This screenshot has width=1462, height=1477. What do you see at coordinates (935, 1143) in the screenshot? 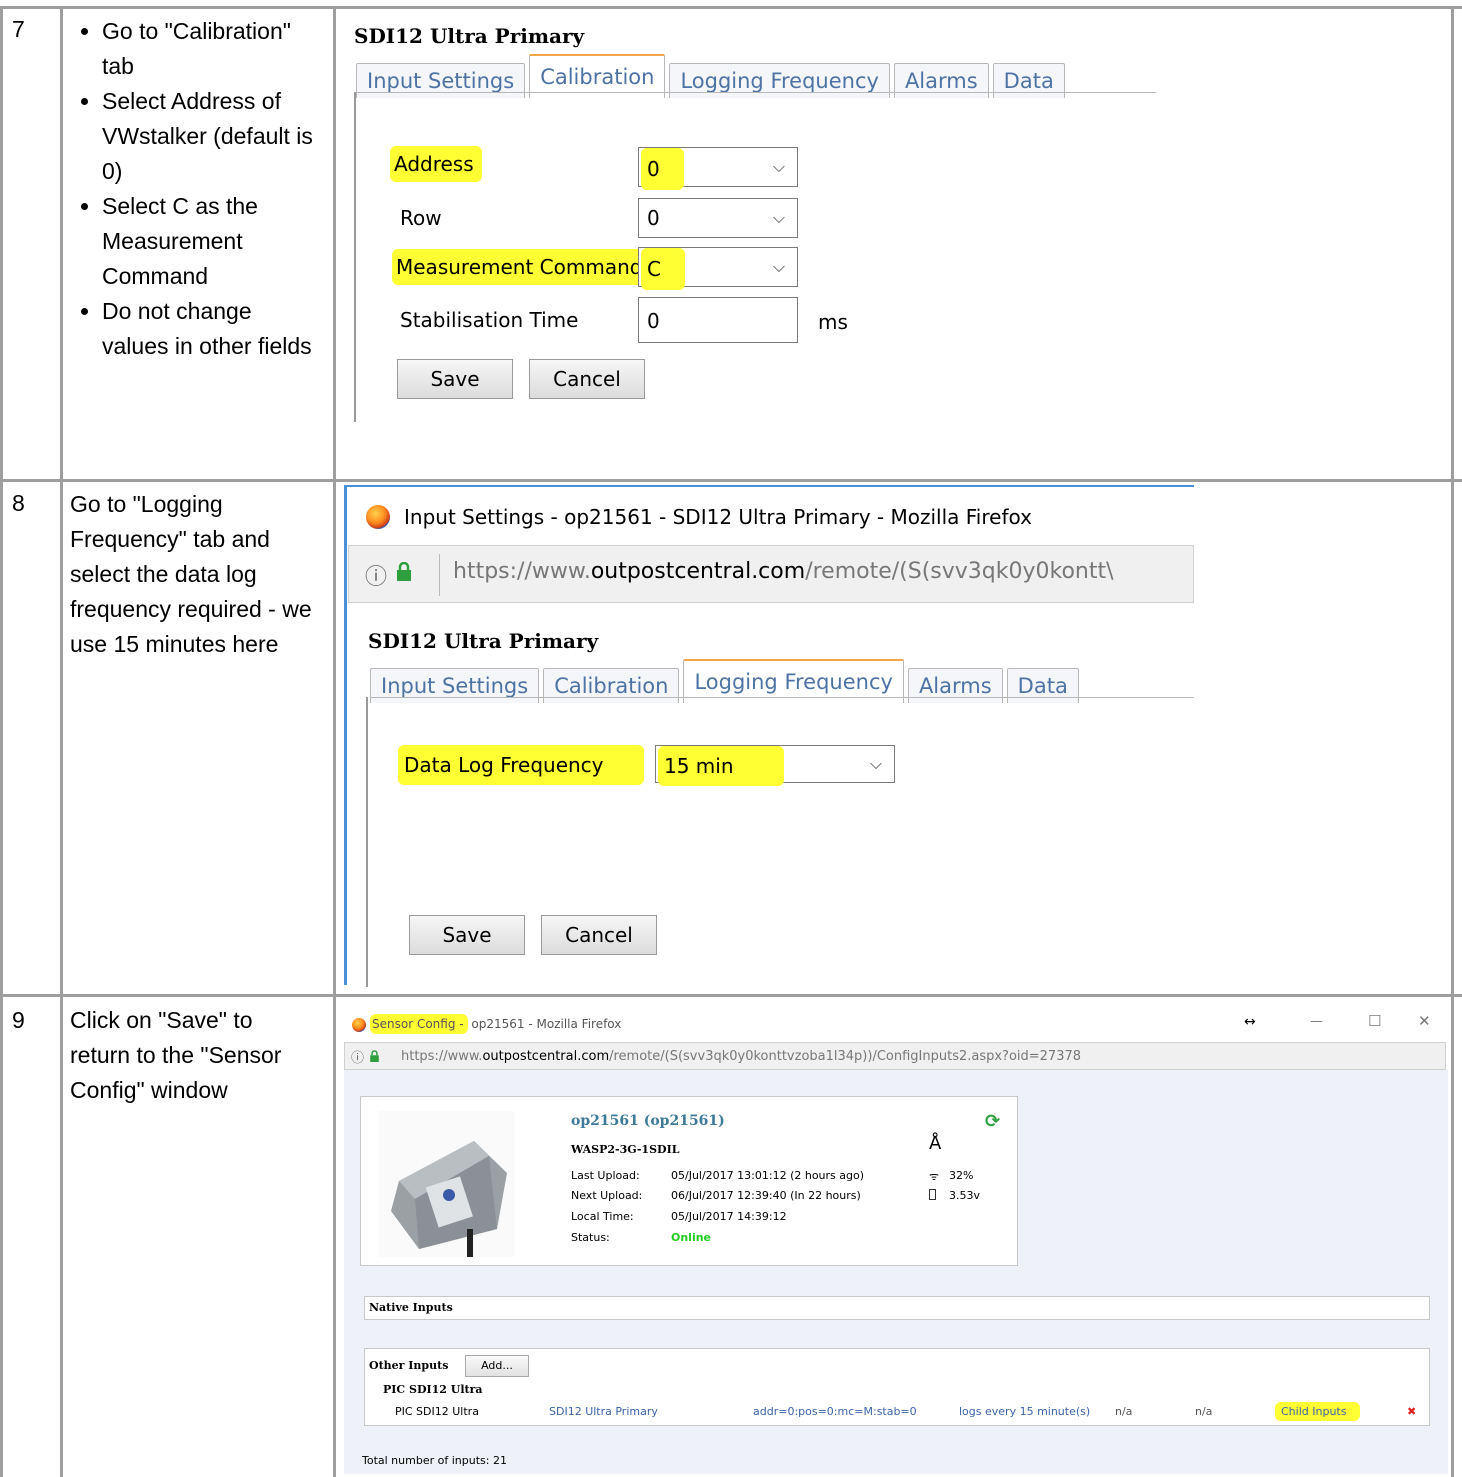
I see `antenna-icon: Å` at bounding box center [935, 1143].